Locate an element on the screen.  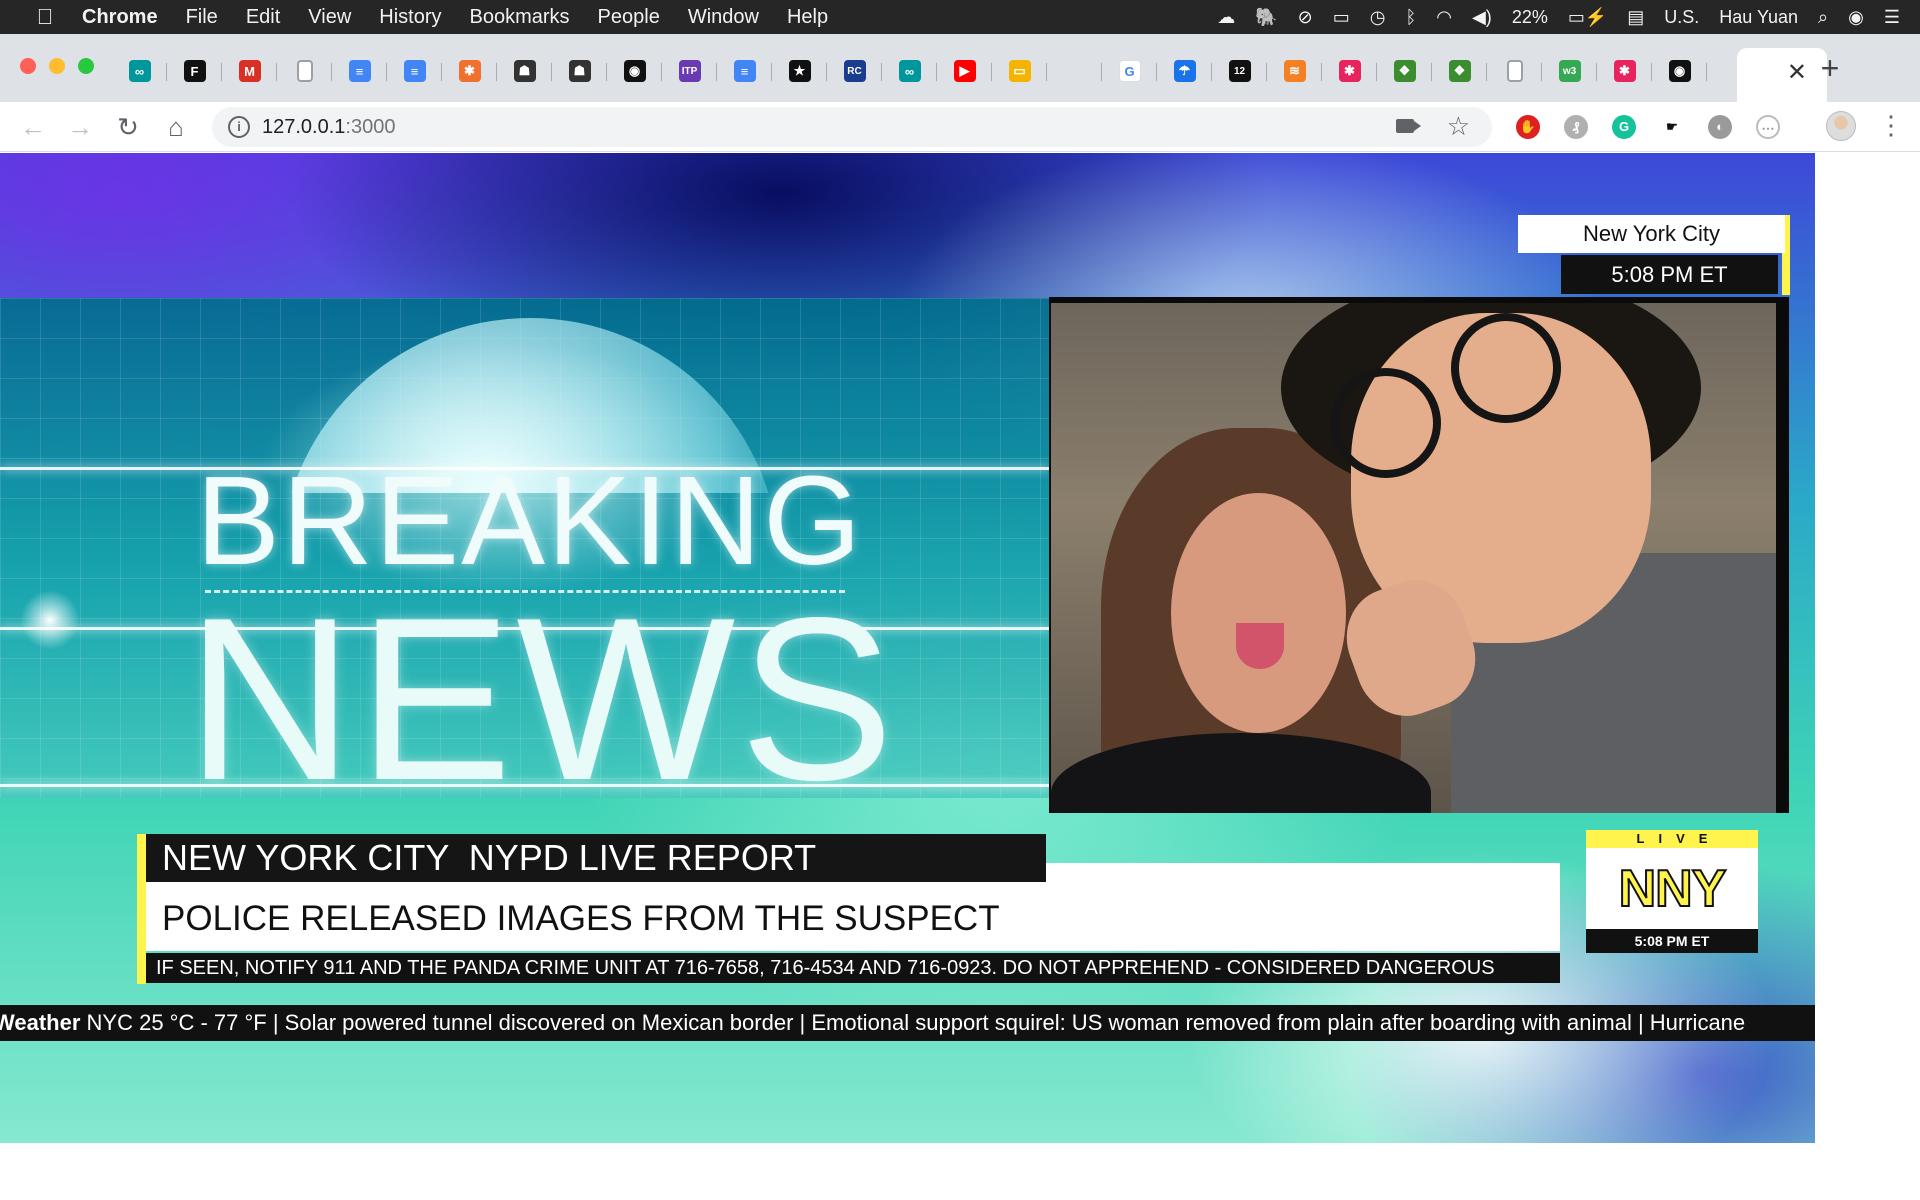
robot-icon: ☗ is located at coordinates (579, 71).